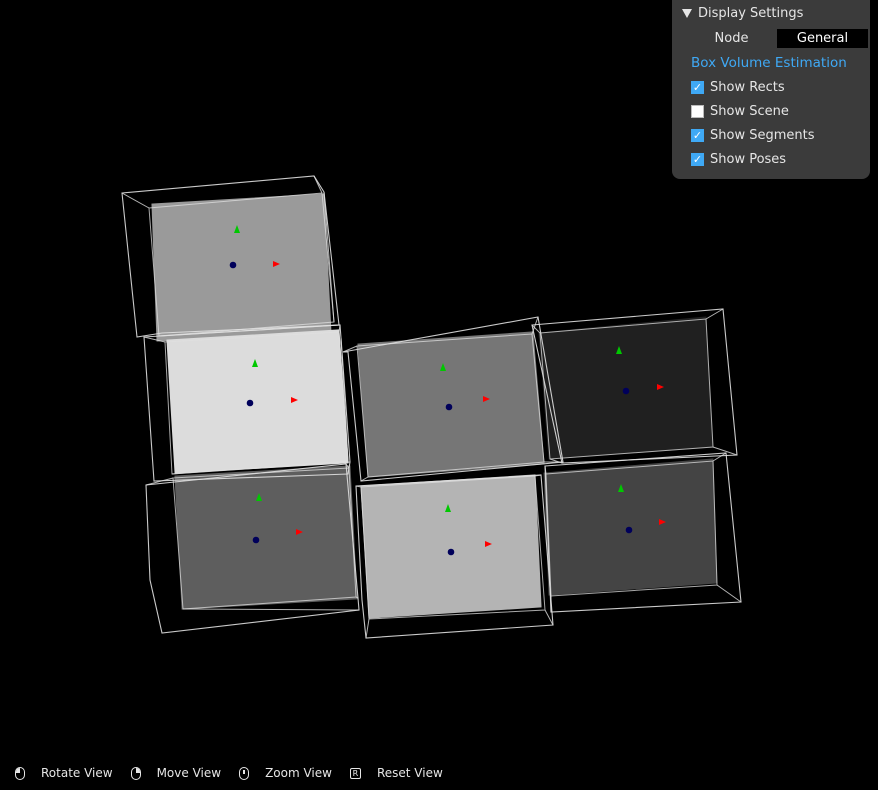 The image size is (878, 790). Describe the element at coordinates (298, 773) in the screenshot. I see `hint-zoom-label: Zoom View` at that location.